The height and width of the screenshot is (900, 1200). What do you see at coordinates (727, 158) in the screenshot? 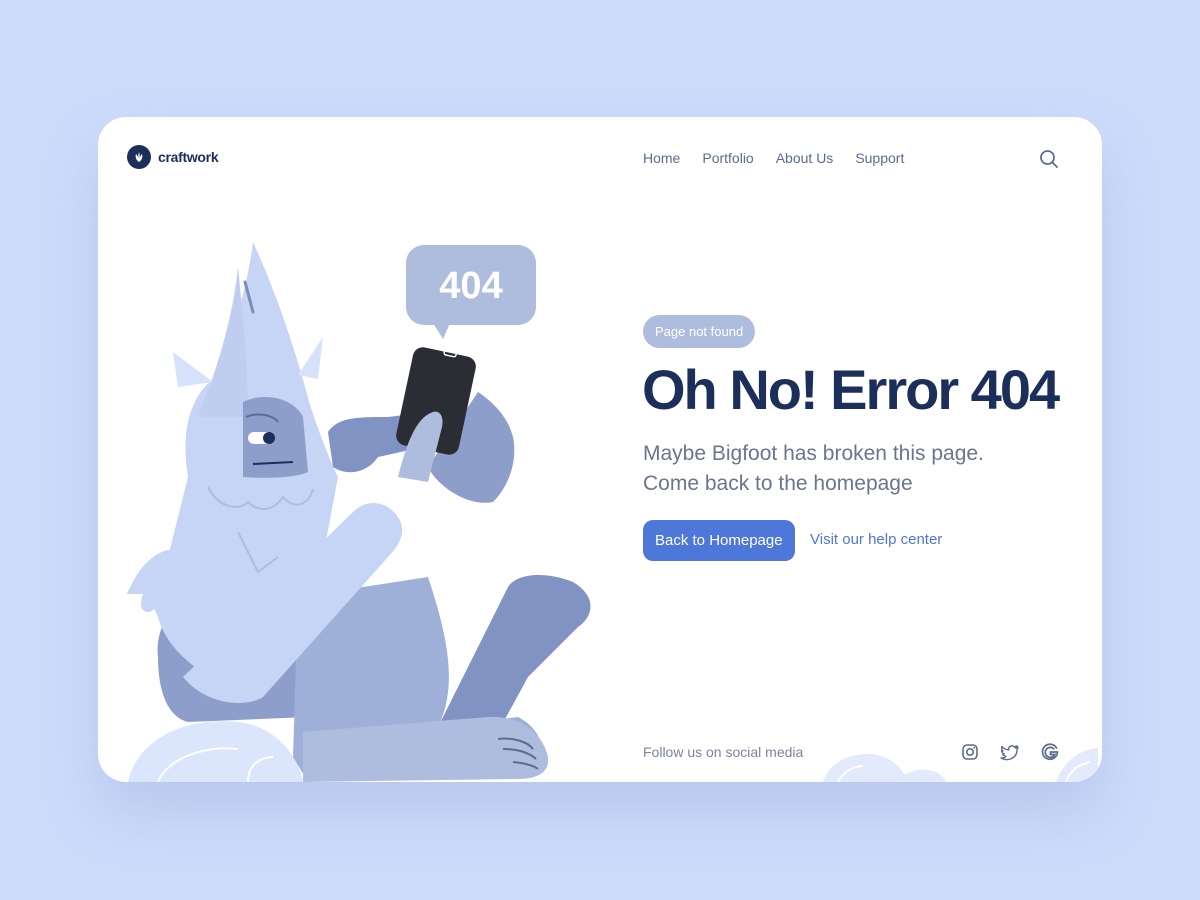
I see `nav-portfolio: Portfolio` at bounding box center [727, 158].